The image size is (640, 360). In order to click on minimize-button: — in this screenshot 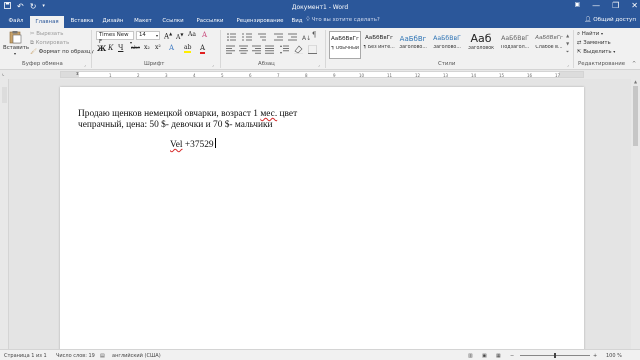, I will do `click(596, 5)`.